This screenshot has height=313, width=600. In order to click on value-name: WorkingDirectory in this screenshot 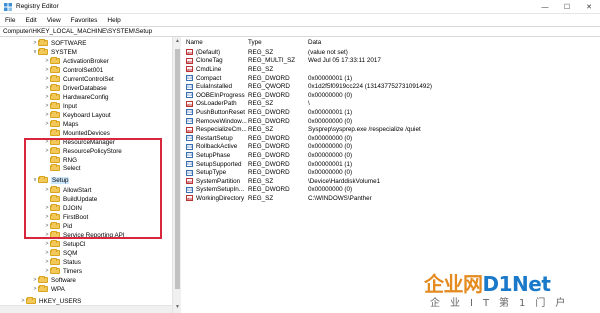, I will do `click(220, 198)`.